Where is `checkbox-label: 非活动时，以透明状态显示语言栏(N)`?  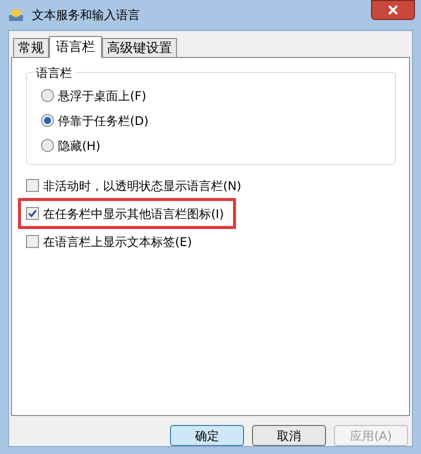
checkbox-label: 非活动时，以透明状态显示语言栏(N) is located at coordinates (142, 186).